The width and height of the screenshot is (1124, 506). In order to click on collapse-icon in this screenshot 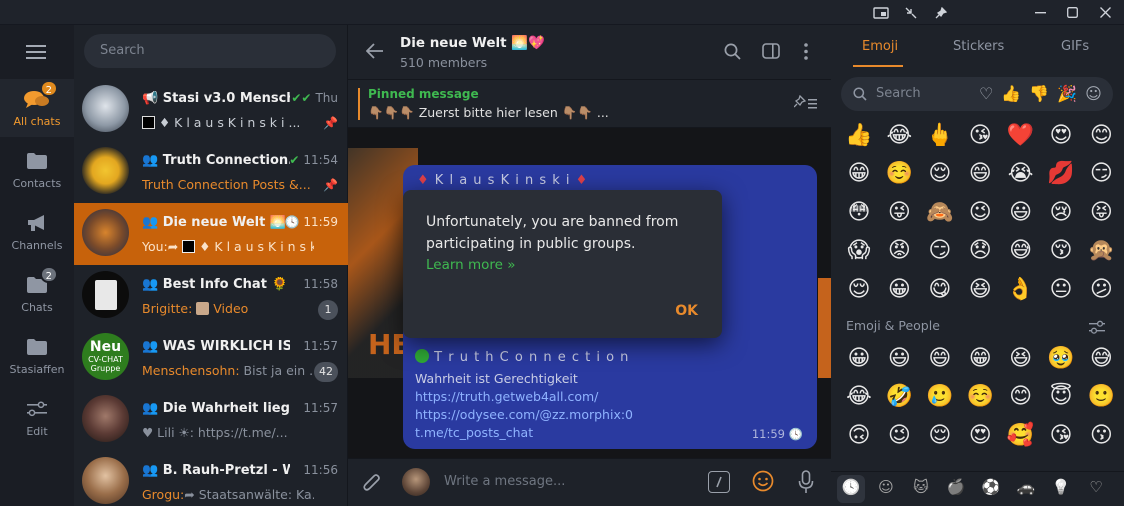, I will do `click(911, 12)`.